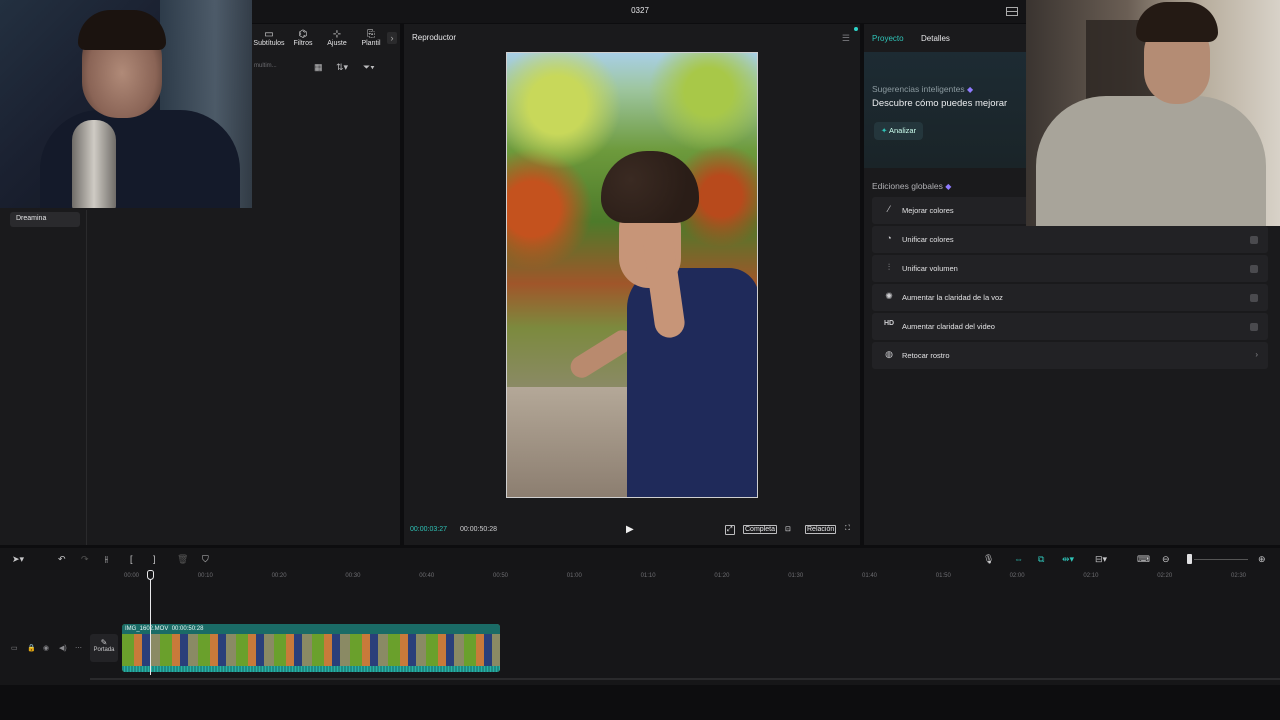  What do you see at coordinates (1091, 576) in the screenshot?
I see `ruler-tick-label: 02:10` at bounding box center [1091, 576].